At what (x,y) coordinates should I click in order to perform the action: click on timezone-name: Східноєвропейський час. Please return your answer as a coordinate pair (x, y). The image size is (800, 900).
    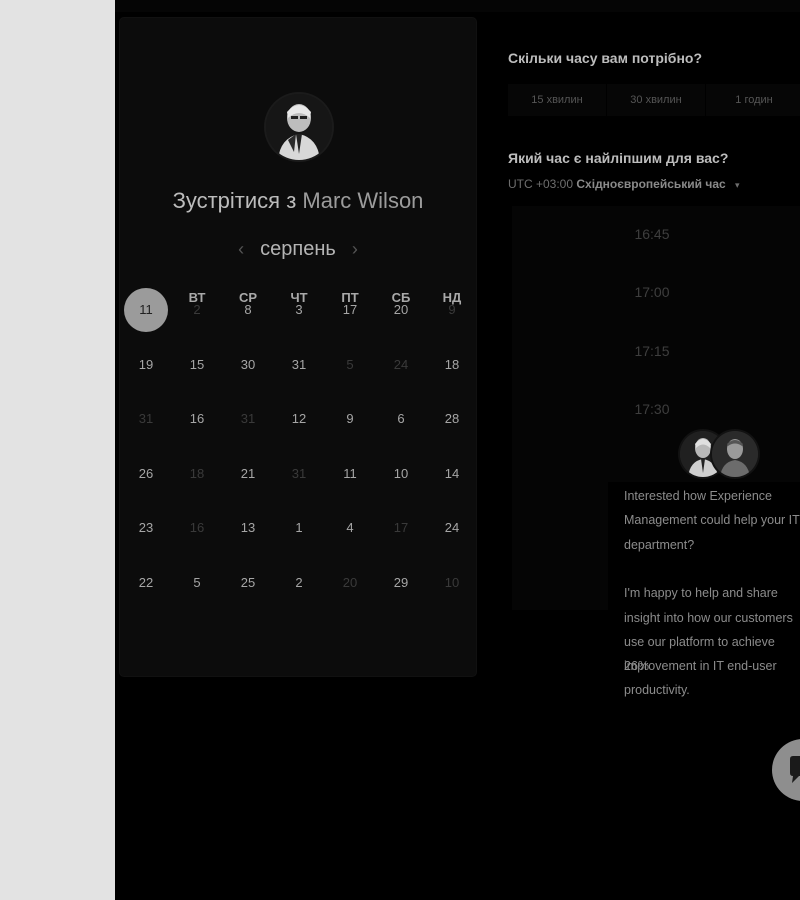
    Looking at the image, I should click on (651, 184).